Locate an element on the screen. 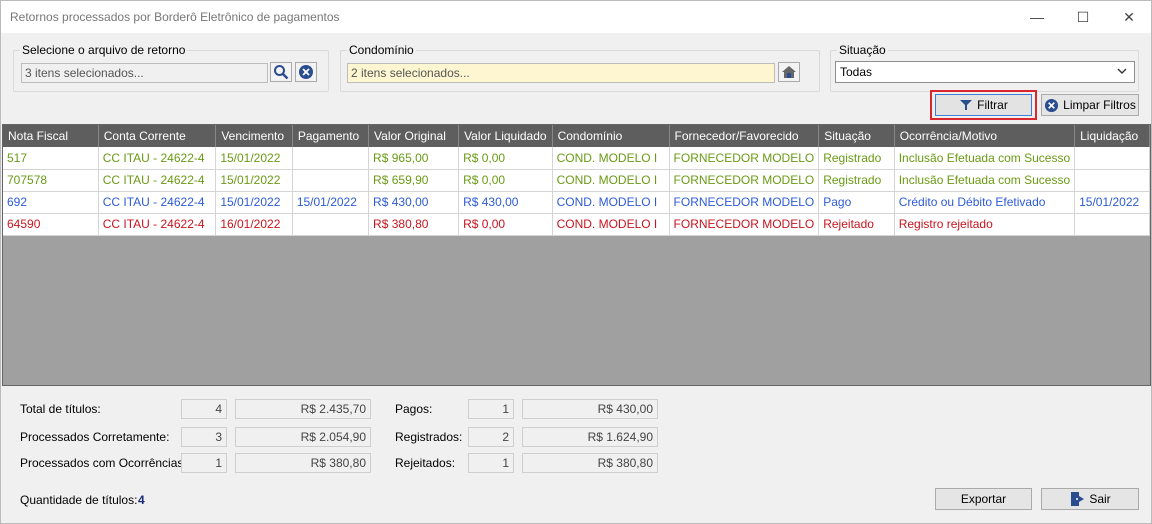 The width and height of the screenshot is (1152, 524). table-cell: Pago is located at coordinates (856, 202).